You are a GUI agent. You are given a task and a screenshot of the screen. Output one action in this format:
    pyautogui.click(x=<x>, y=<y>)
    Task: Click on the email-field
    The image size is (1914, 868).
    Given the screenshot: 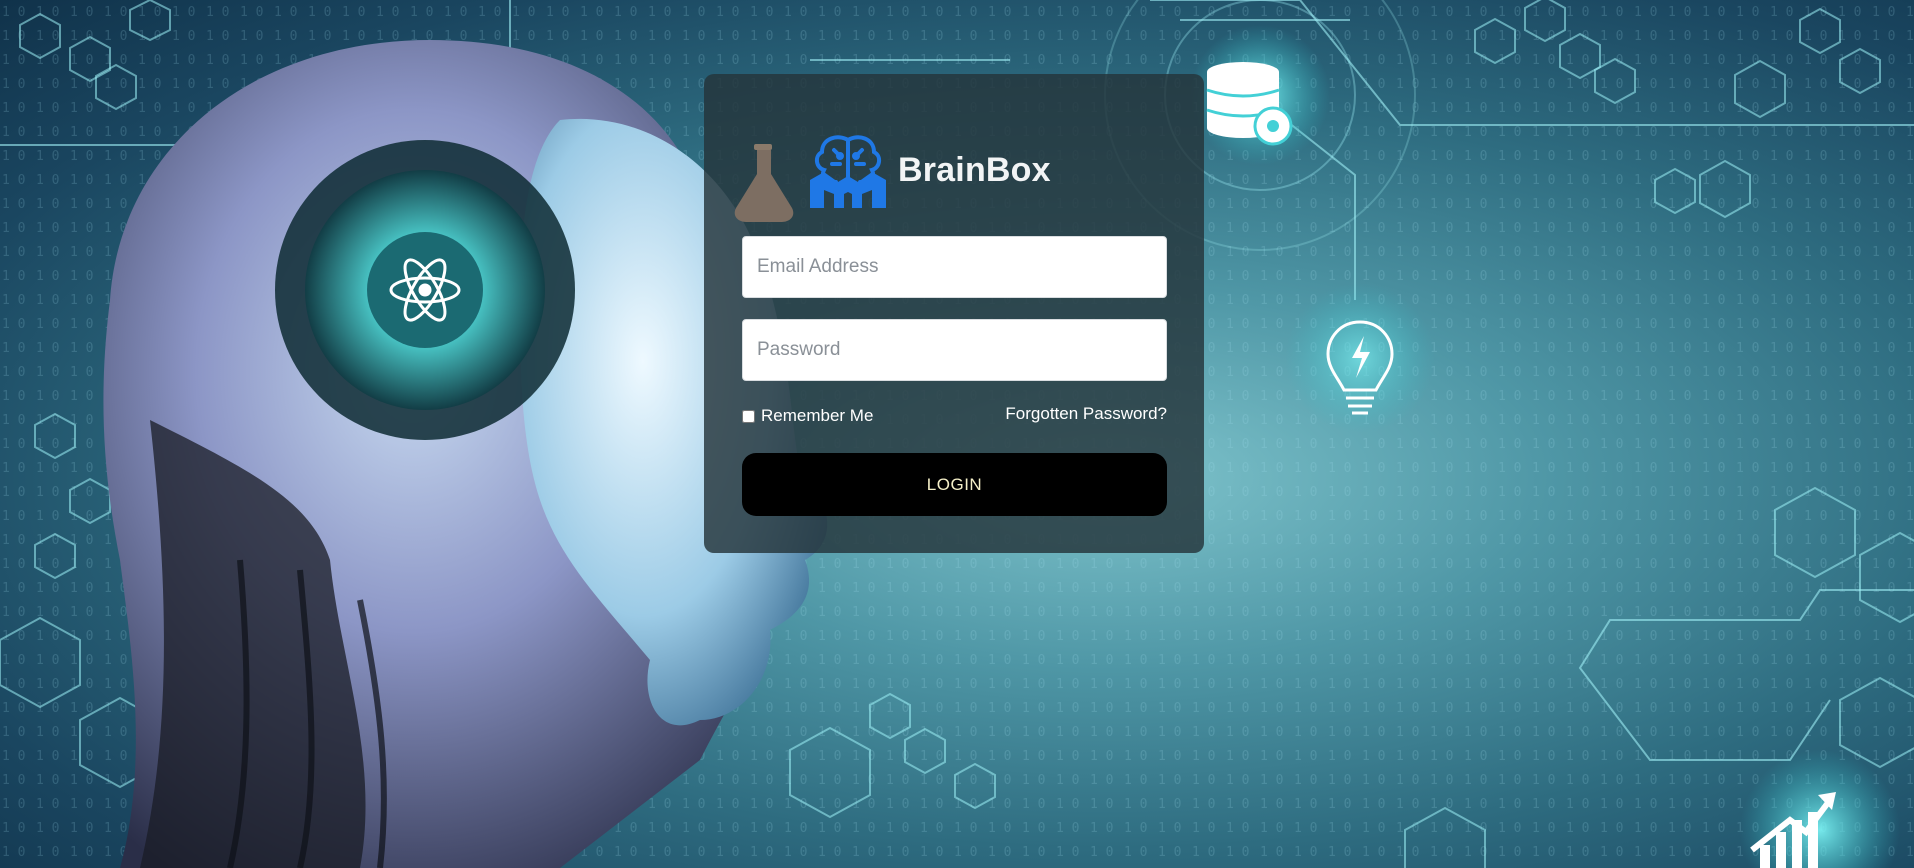 What is the action you would take?
    pyautogui.click(x=954, y=267)
    